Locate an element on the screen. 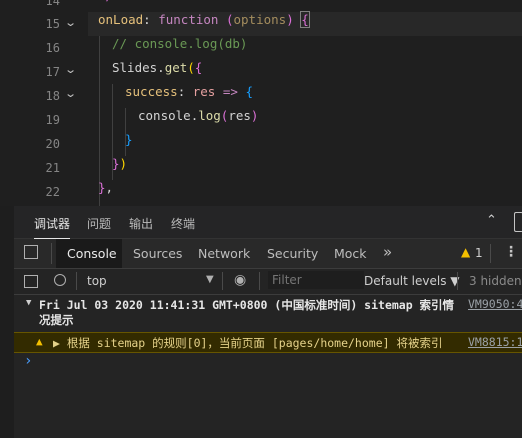 This screenshot has width=522, height=438. code-line-18: success: res => { is located at coordinates (189, 91).